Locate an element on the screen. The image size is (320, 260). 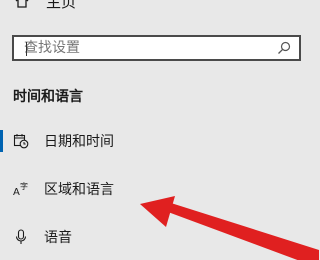
search-icon is located at coordinates (284, 48).